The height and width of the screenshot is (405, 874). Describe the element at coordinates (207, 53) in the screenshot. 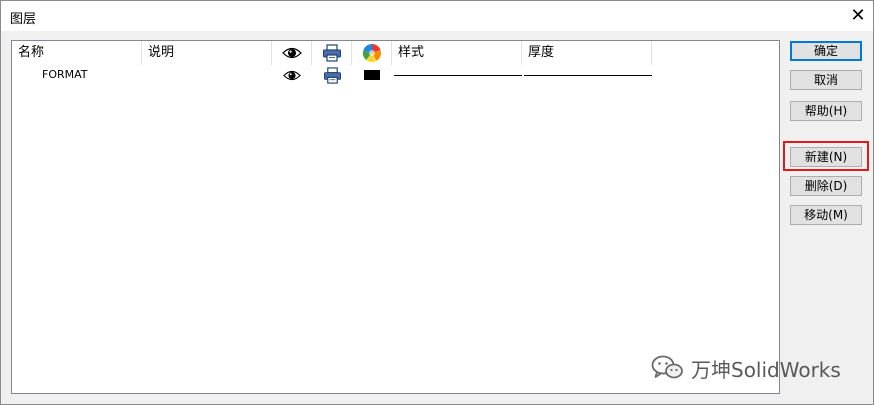

I see `column-header-description: 说明` at that location.